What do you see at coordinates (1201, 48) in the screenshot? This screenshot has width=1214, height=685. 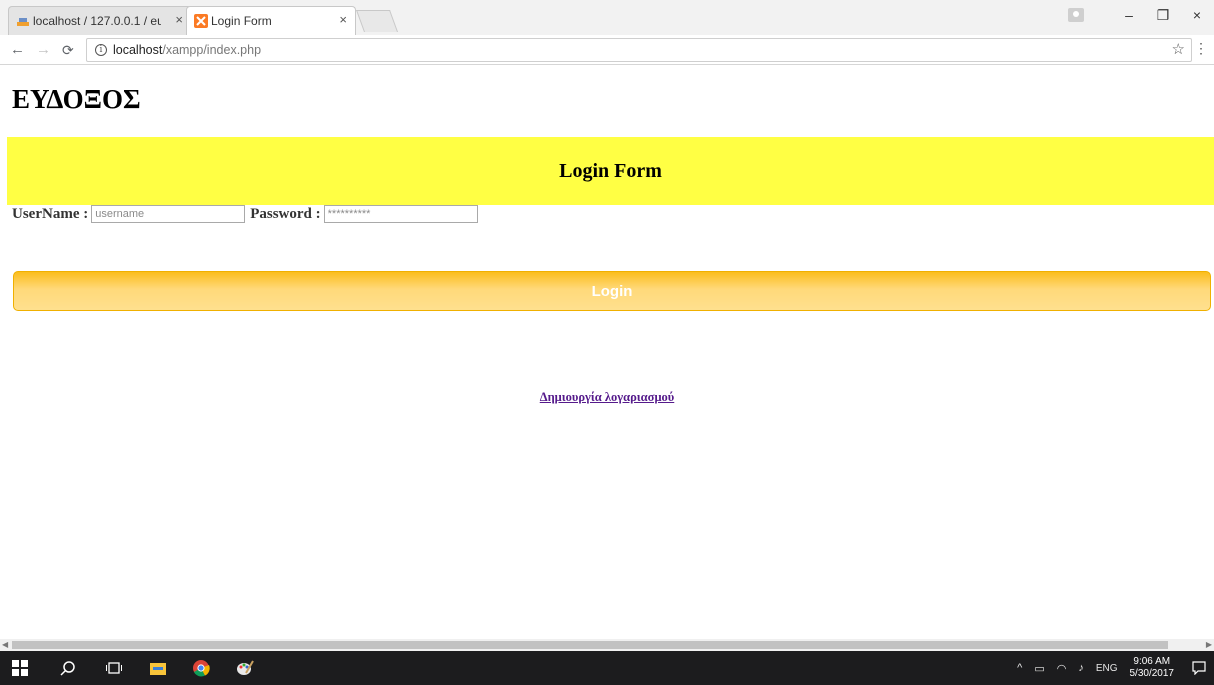 I see `menu-icon: ⋮` at bounding box center [1201, 48].